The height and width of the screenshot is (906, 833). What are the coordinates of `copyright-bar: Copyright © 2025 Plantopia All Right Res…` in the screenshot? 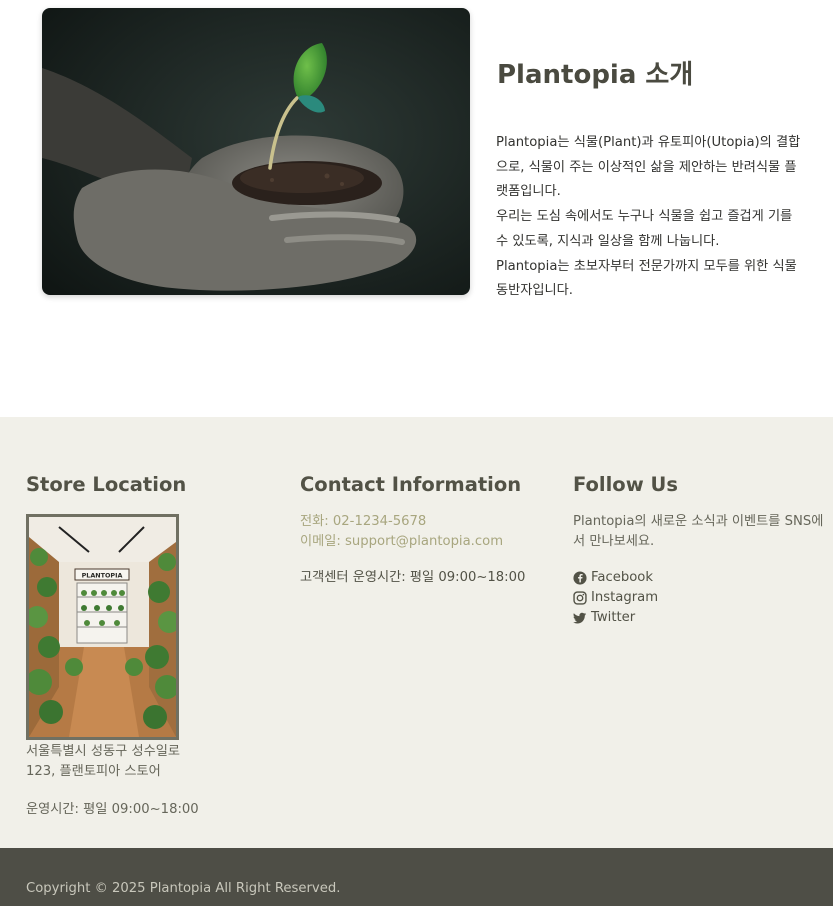 It's located at (416, 877).